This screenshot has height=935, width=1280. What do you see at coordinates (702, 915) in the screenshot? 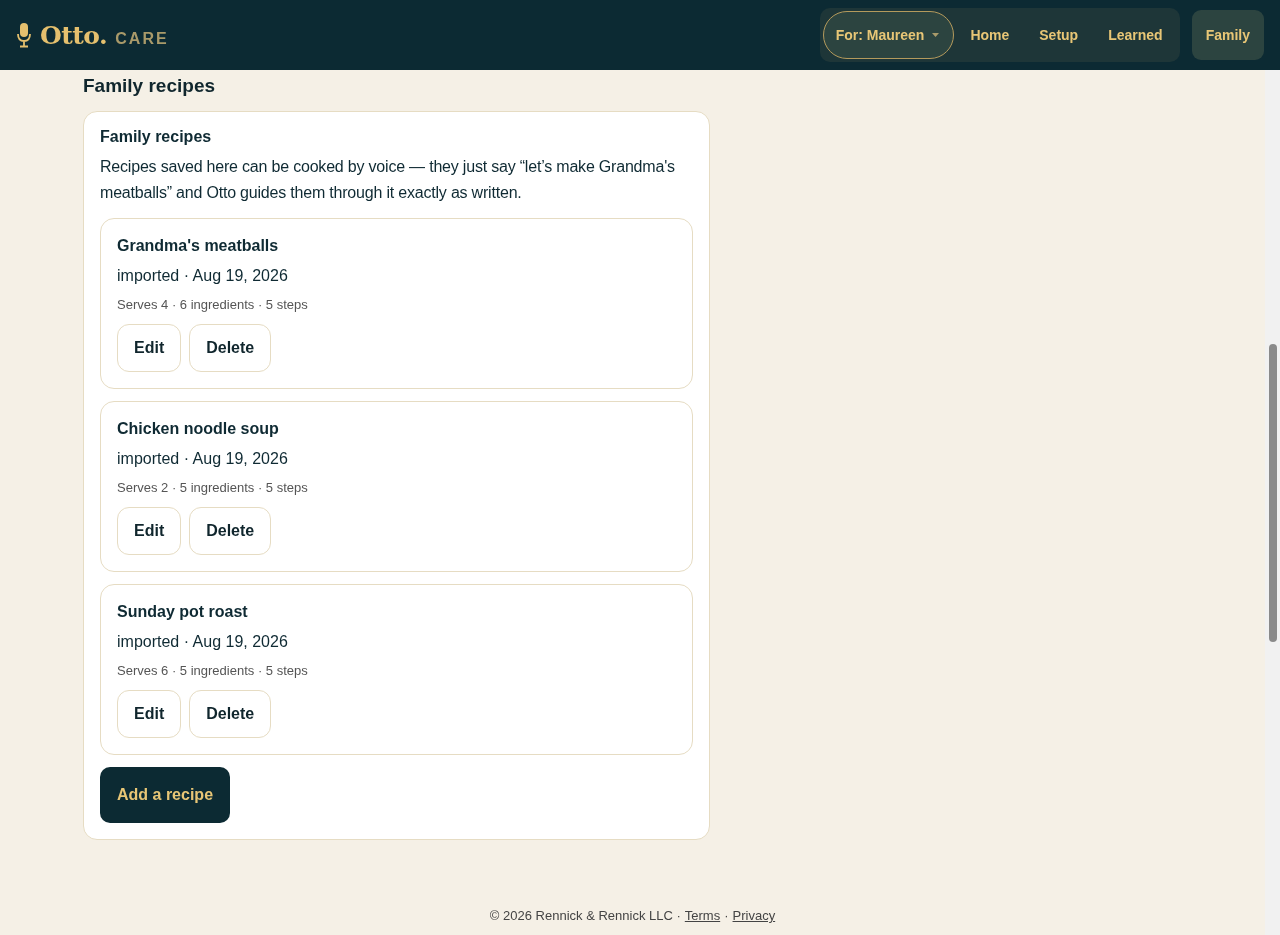
I see `terms-link: Terms` at bounding box center [702, 915].